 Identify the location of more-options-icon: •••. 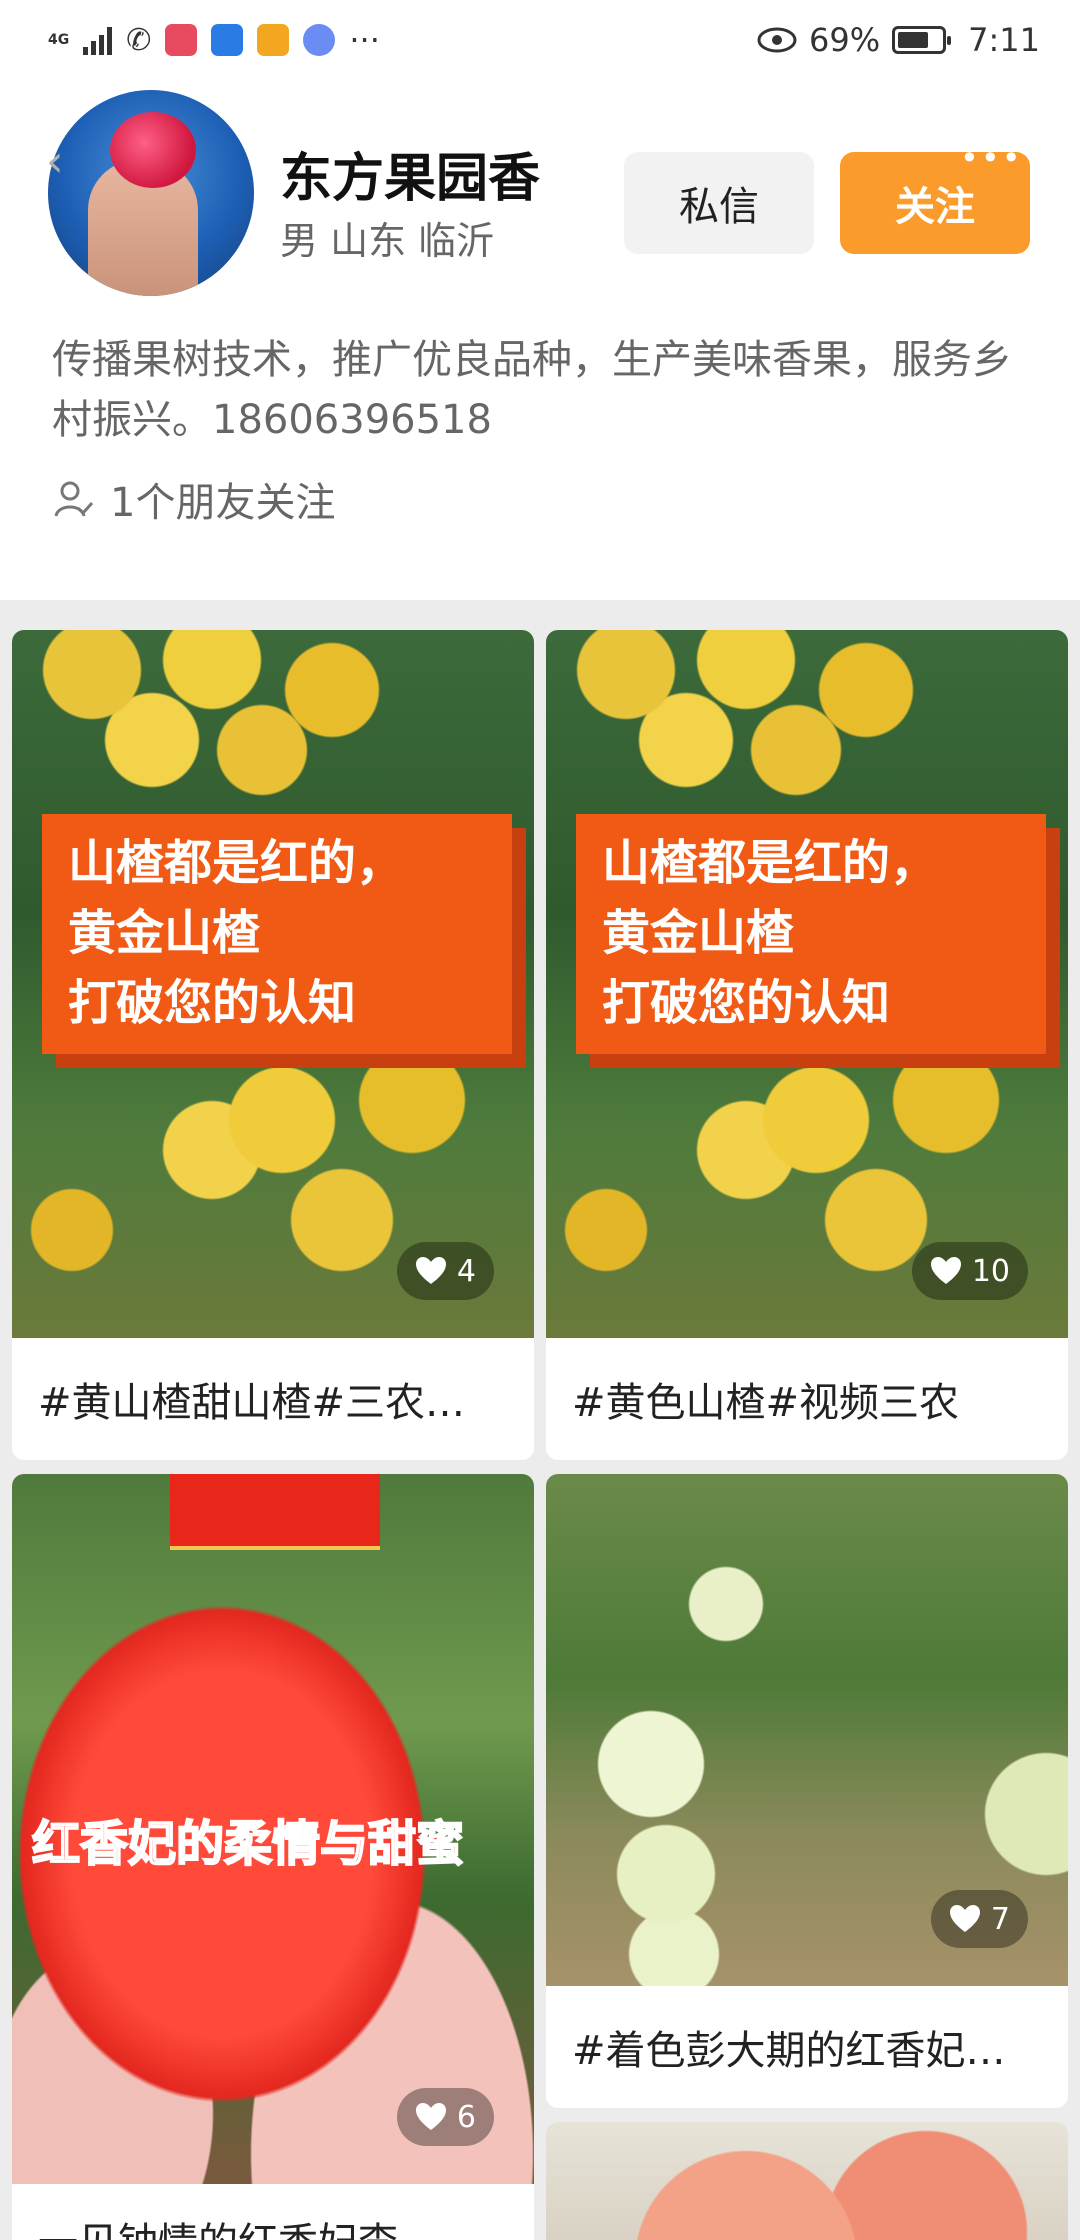
(991, 158).